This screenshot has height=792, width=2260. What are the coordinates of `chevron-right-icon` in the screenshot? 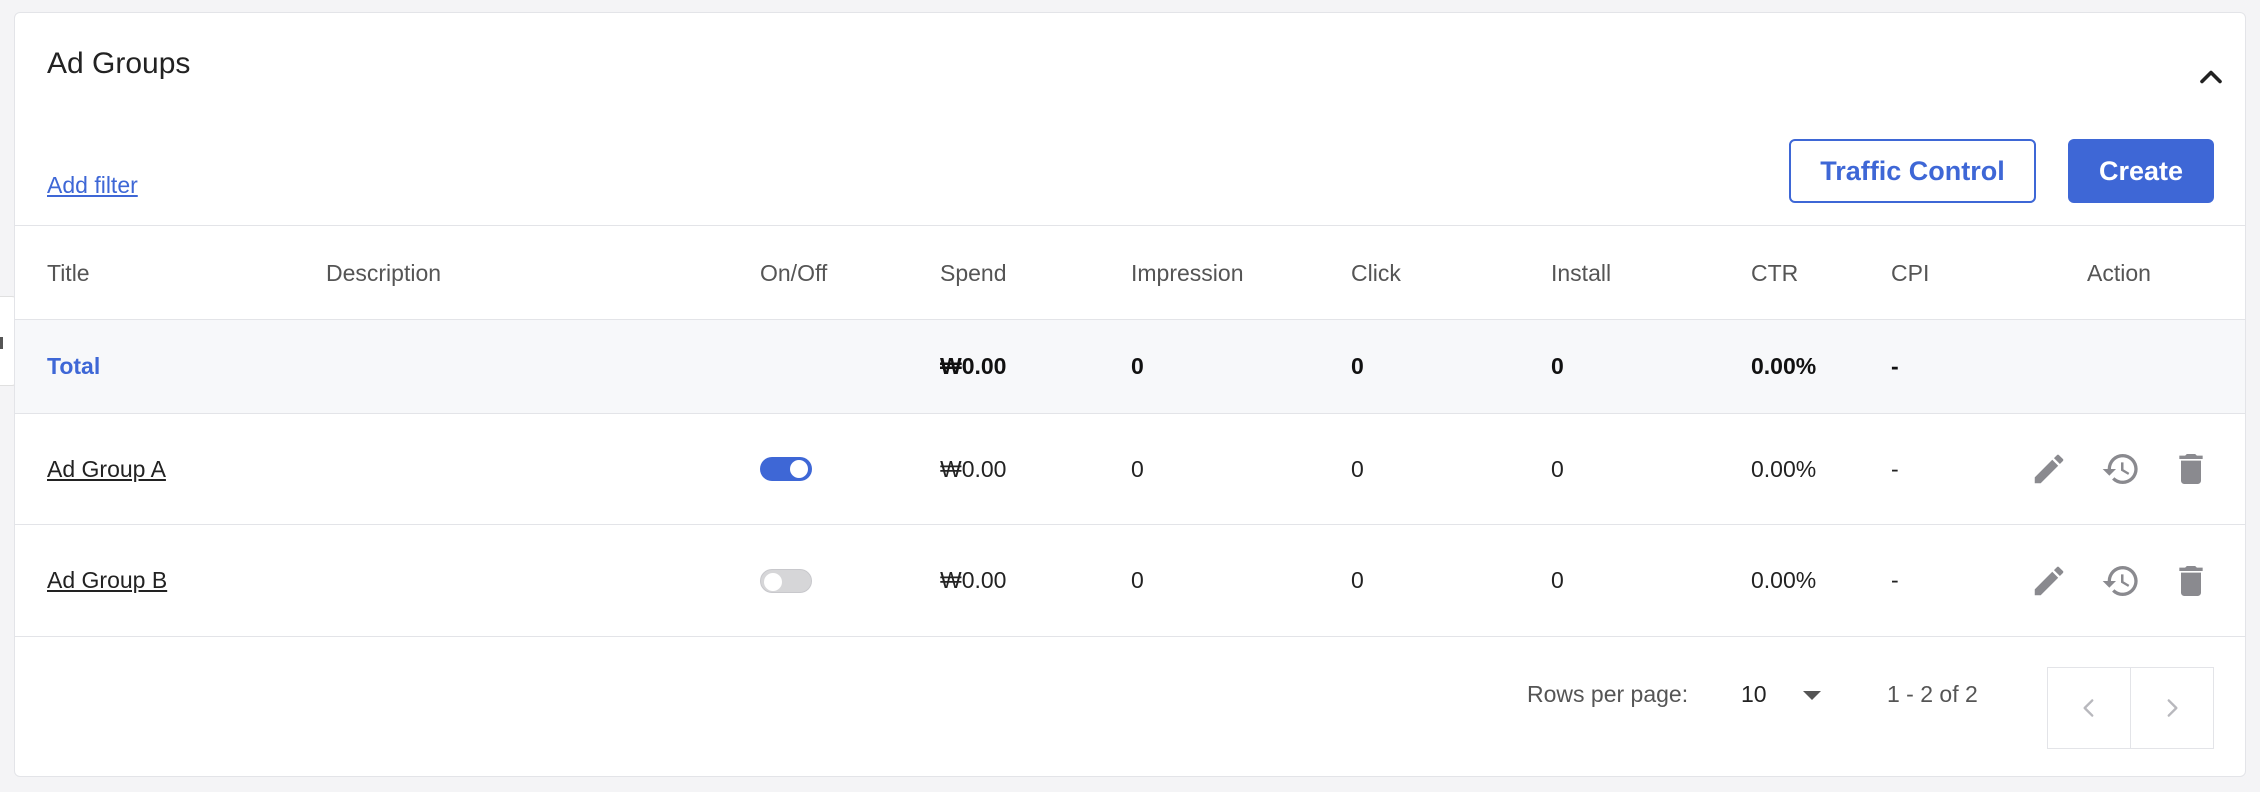 It's located at (2172, 708).